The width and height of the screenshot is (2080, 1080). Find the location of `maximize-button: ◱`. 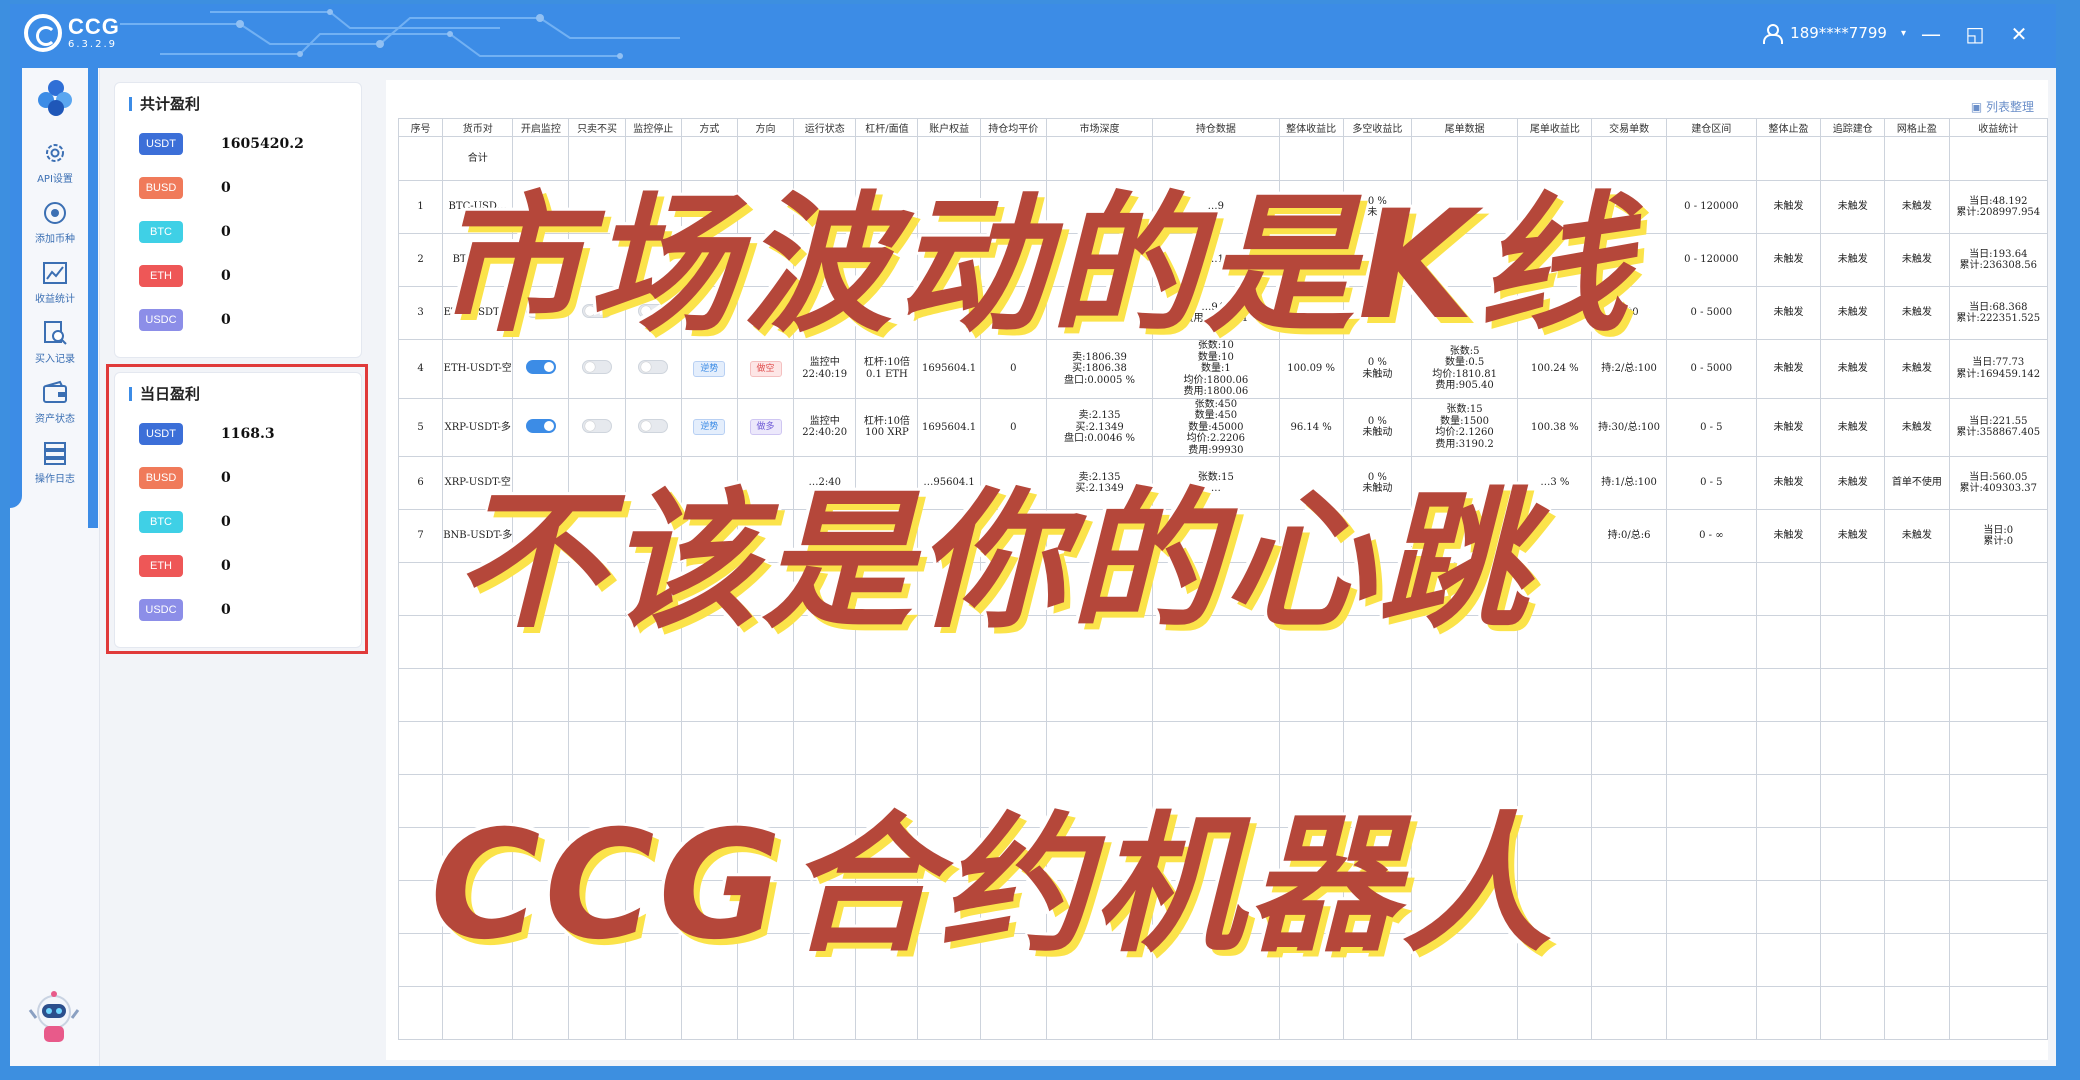

maximize-button: ◱ is located at coordinates (1975, 34).